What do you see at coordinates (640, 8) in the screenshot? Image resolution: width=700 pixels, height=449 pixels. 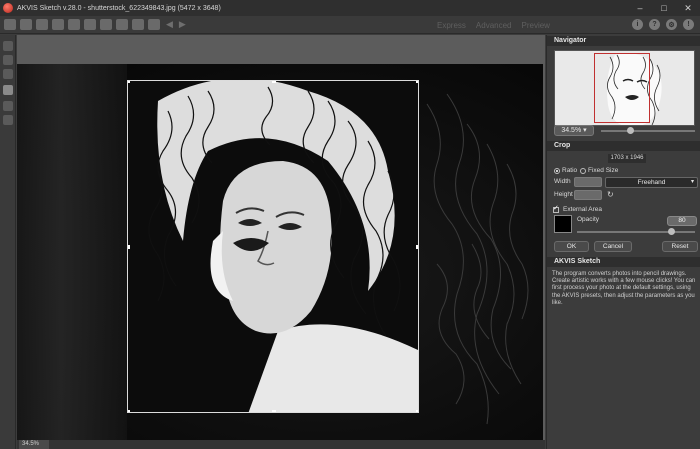 I see `minimize-button: –` at bounding box center [640, 8].